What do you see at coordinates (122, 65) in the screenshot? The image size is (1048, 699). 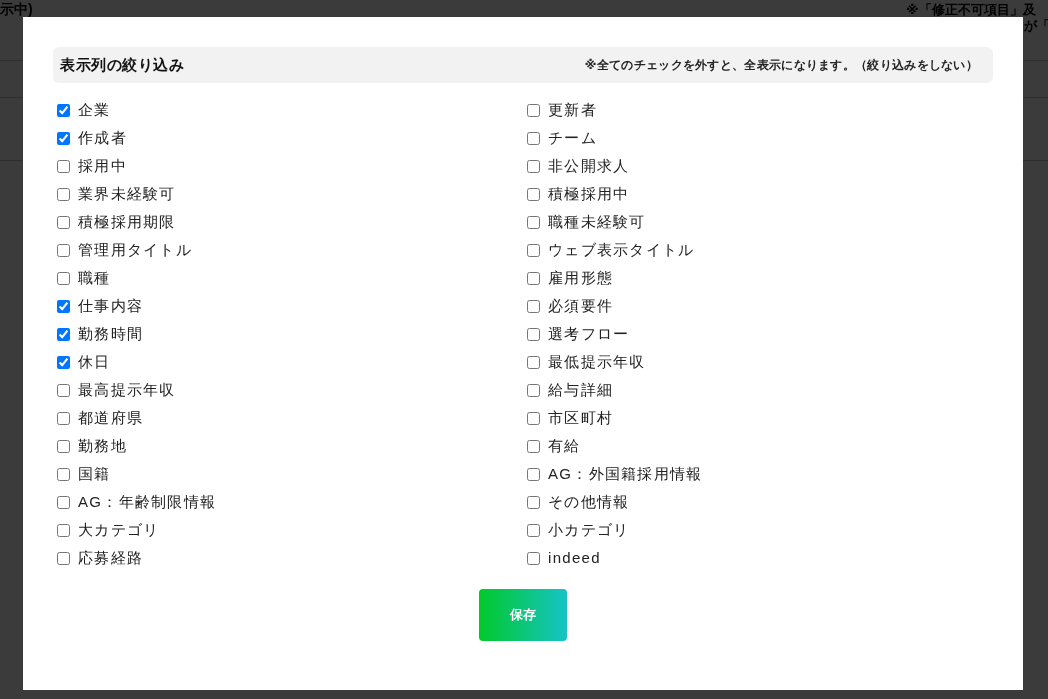 I see `dialog-title: 表示列の絞り込み` at bounding box center [122, 65].